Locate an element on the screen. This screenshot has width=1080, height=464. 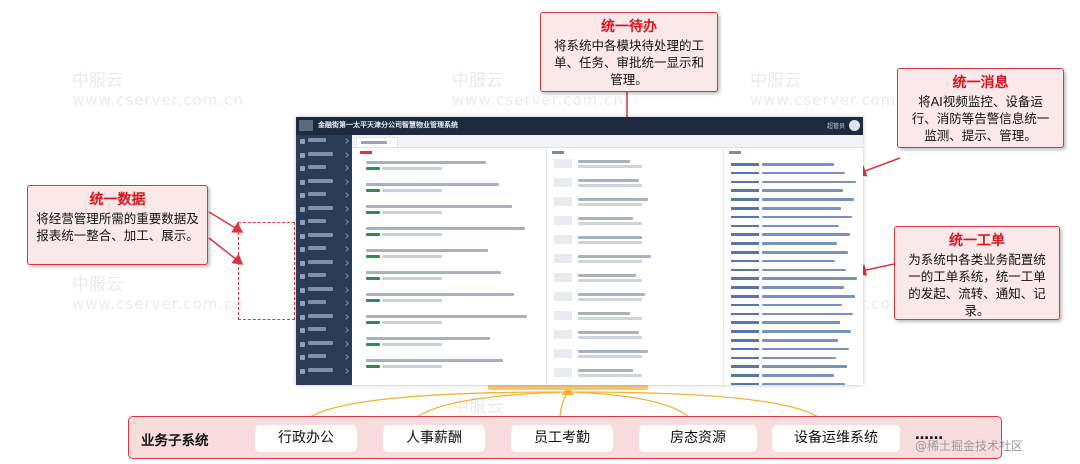
user-name: 超管员 is located at coordinates (836, 125).